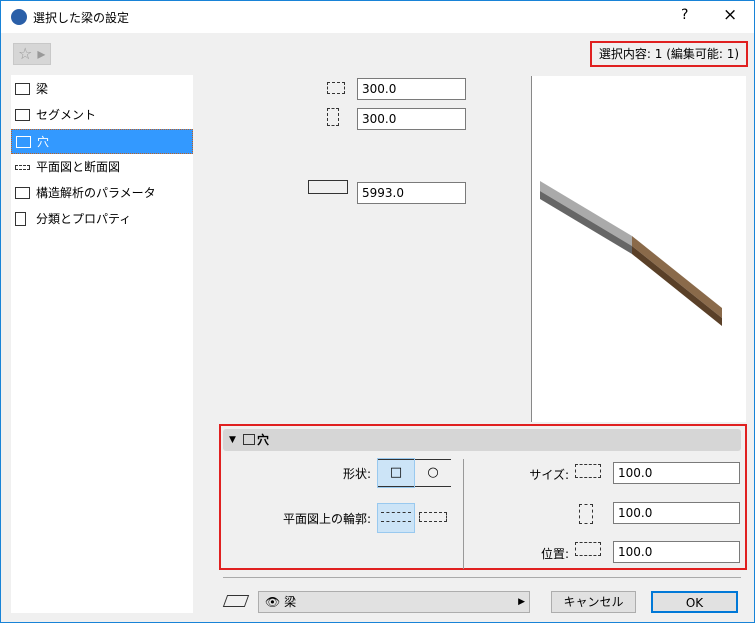  Describe the element at coordinates (66, 115) in the screenshot. I see `sidebar-item-label: セグメント` at that location.